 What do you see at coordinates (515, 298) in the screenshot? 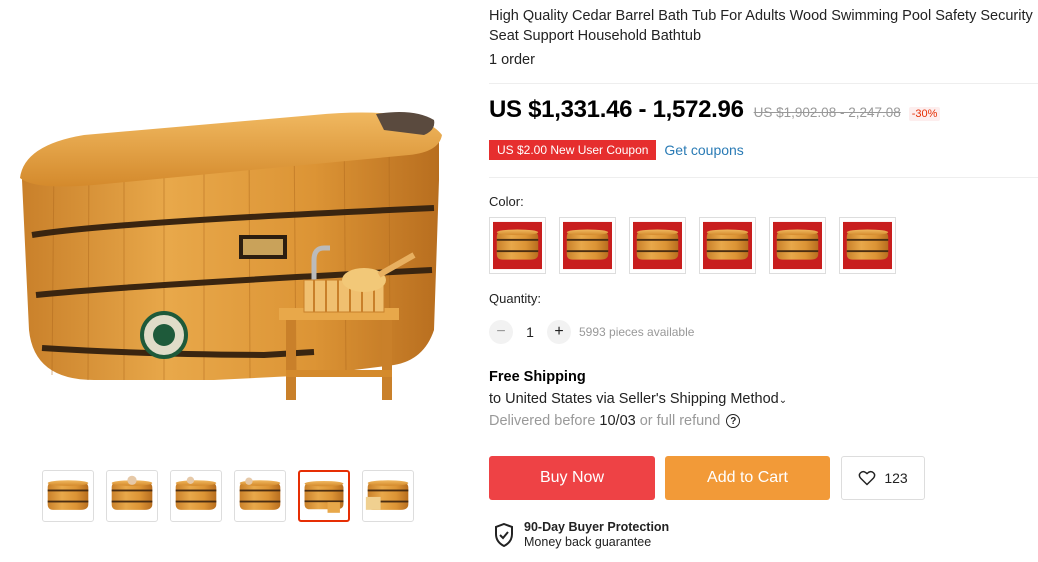
I see `quantity-label: Quantity:` at bounding box center [515, 298].